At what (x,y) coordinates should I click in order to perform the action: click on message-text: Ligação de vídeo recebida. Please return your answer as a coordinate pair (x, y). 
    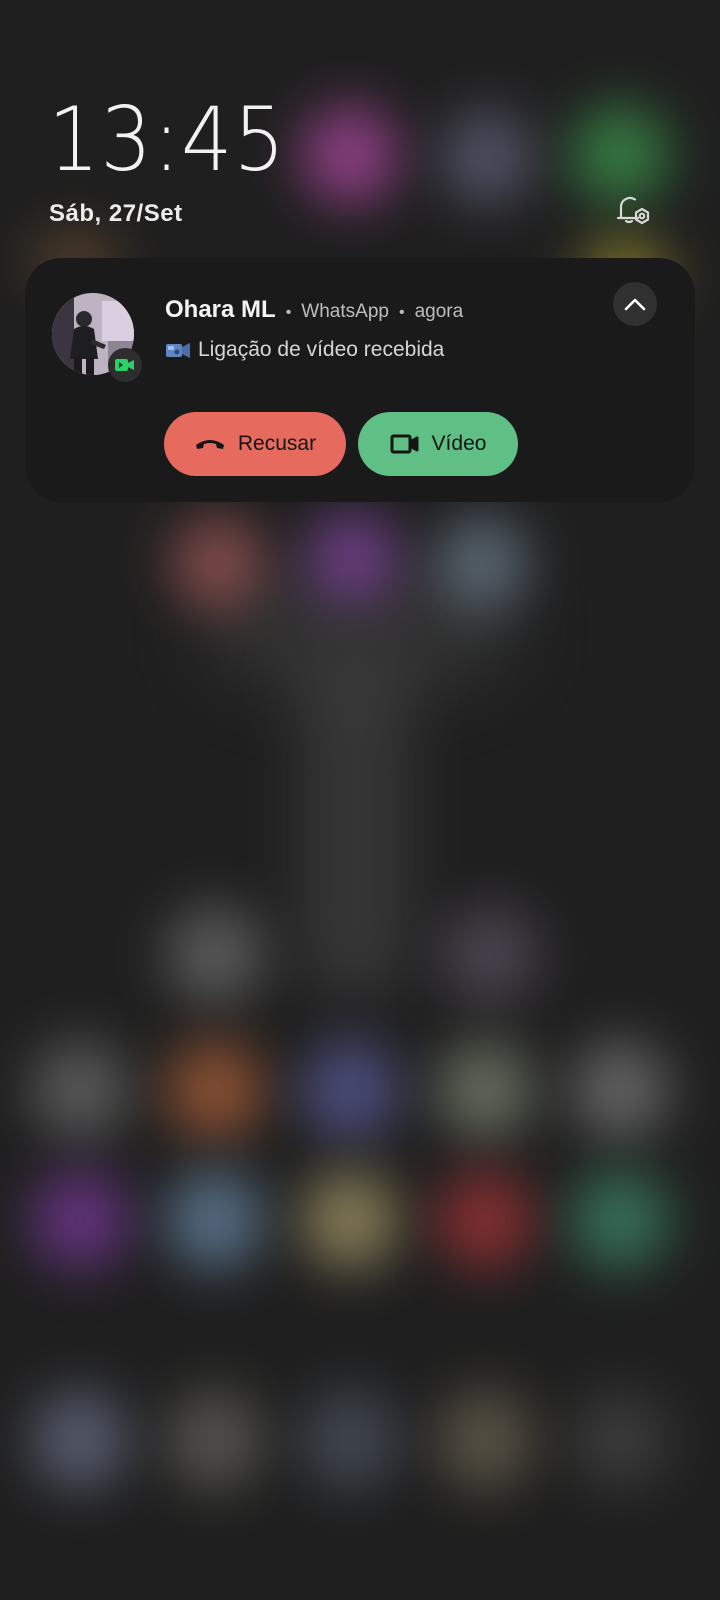
    Looking at the image, I should click on (321, 349).